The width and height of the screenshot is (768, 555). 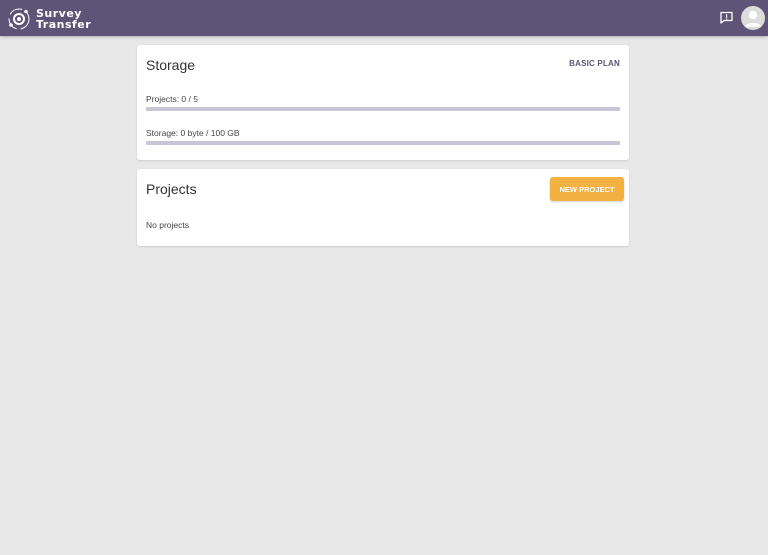 I want to click on logo-line-1: Survey, so click(x=59, y=13).